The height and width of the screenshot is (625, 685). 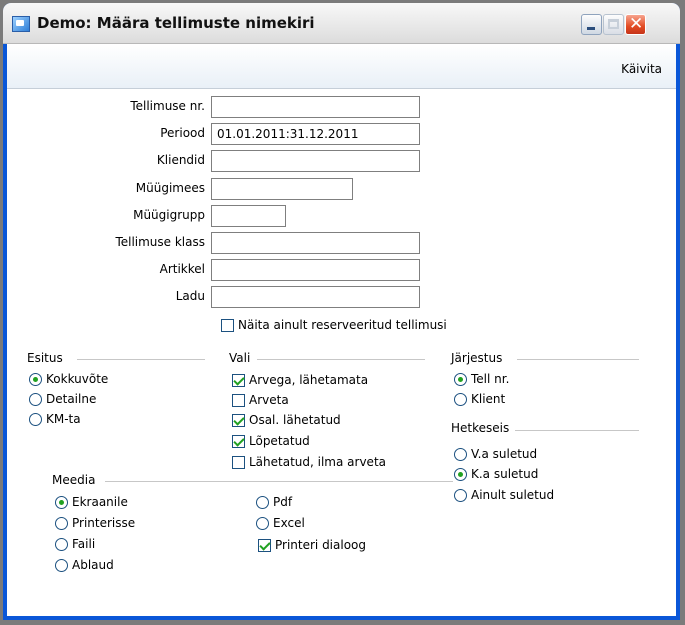 I want to click on esitus-radio-detailed, so click(x=35, y=399).